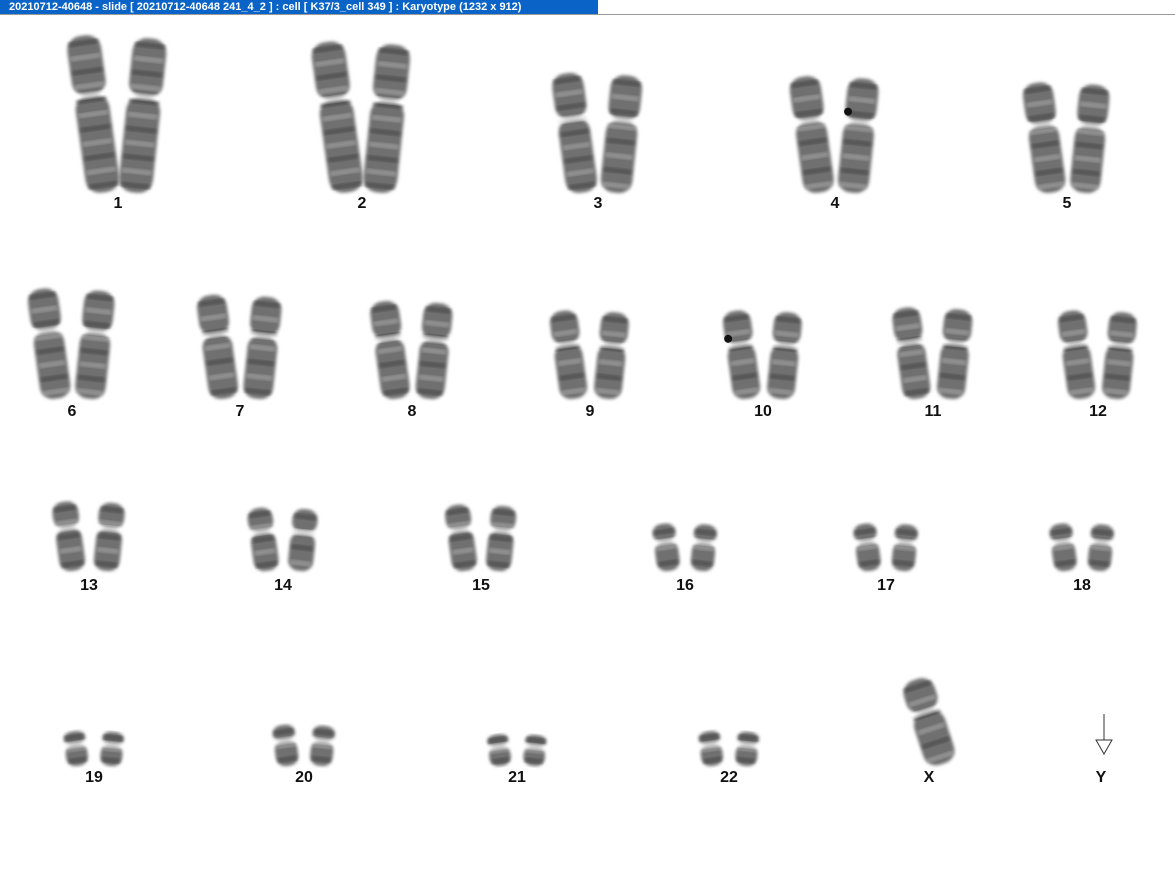  I want to click on chromosome-label: Y, so click(1101, 777).